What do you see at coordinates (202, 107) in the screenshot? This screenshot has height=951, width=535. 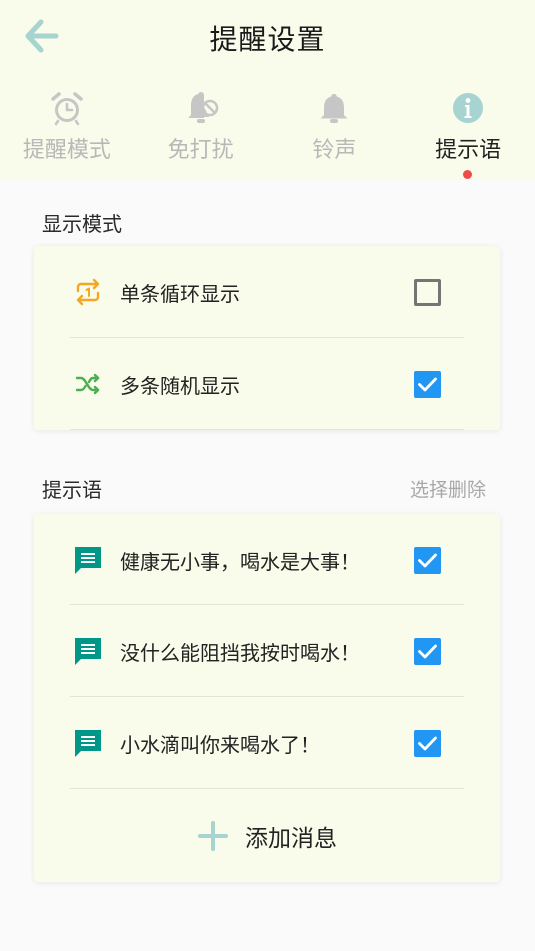 I see `bell-off-icon` at bounding box center [202, 107].